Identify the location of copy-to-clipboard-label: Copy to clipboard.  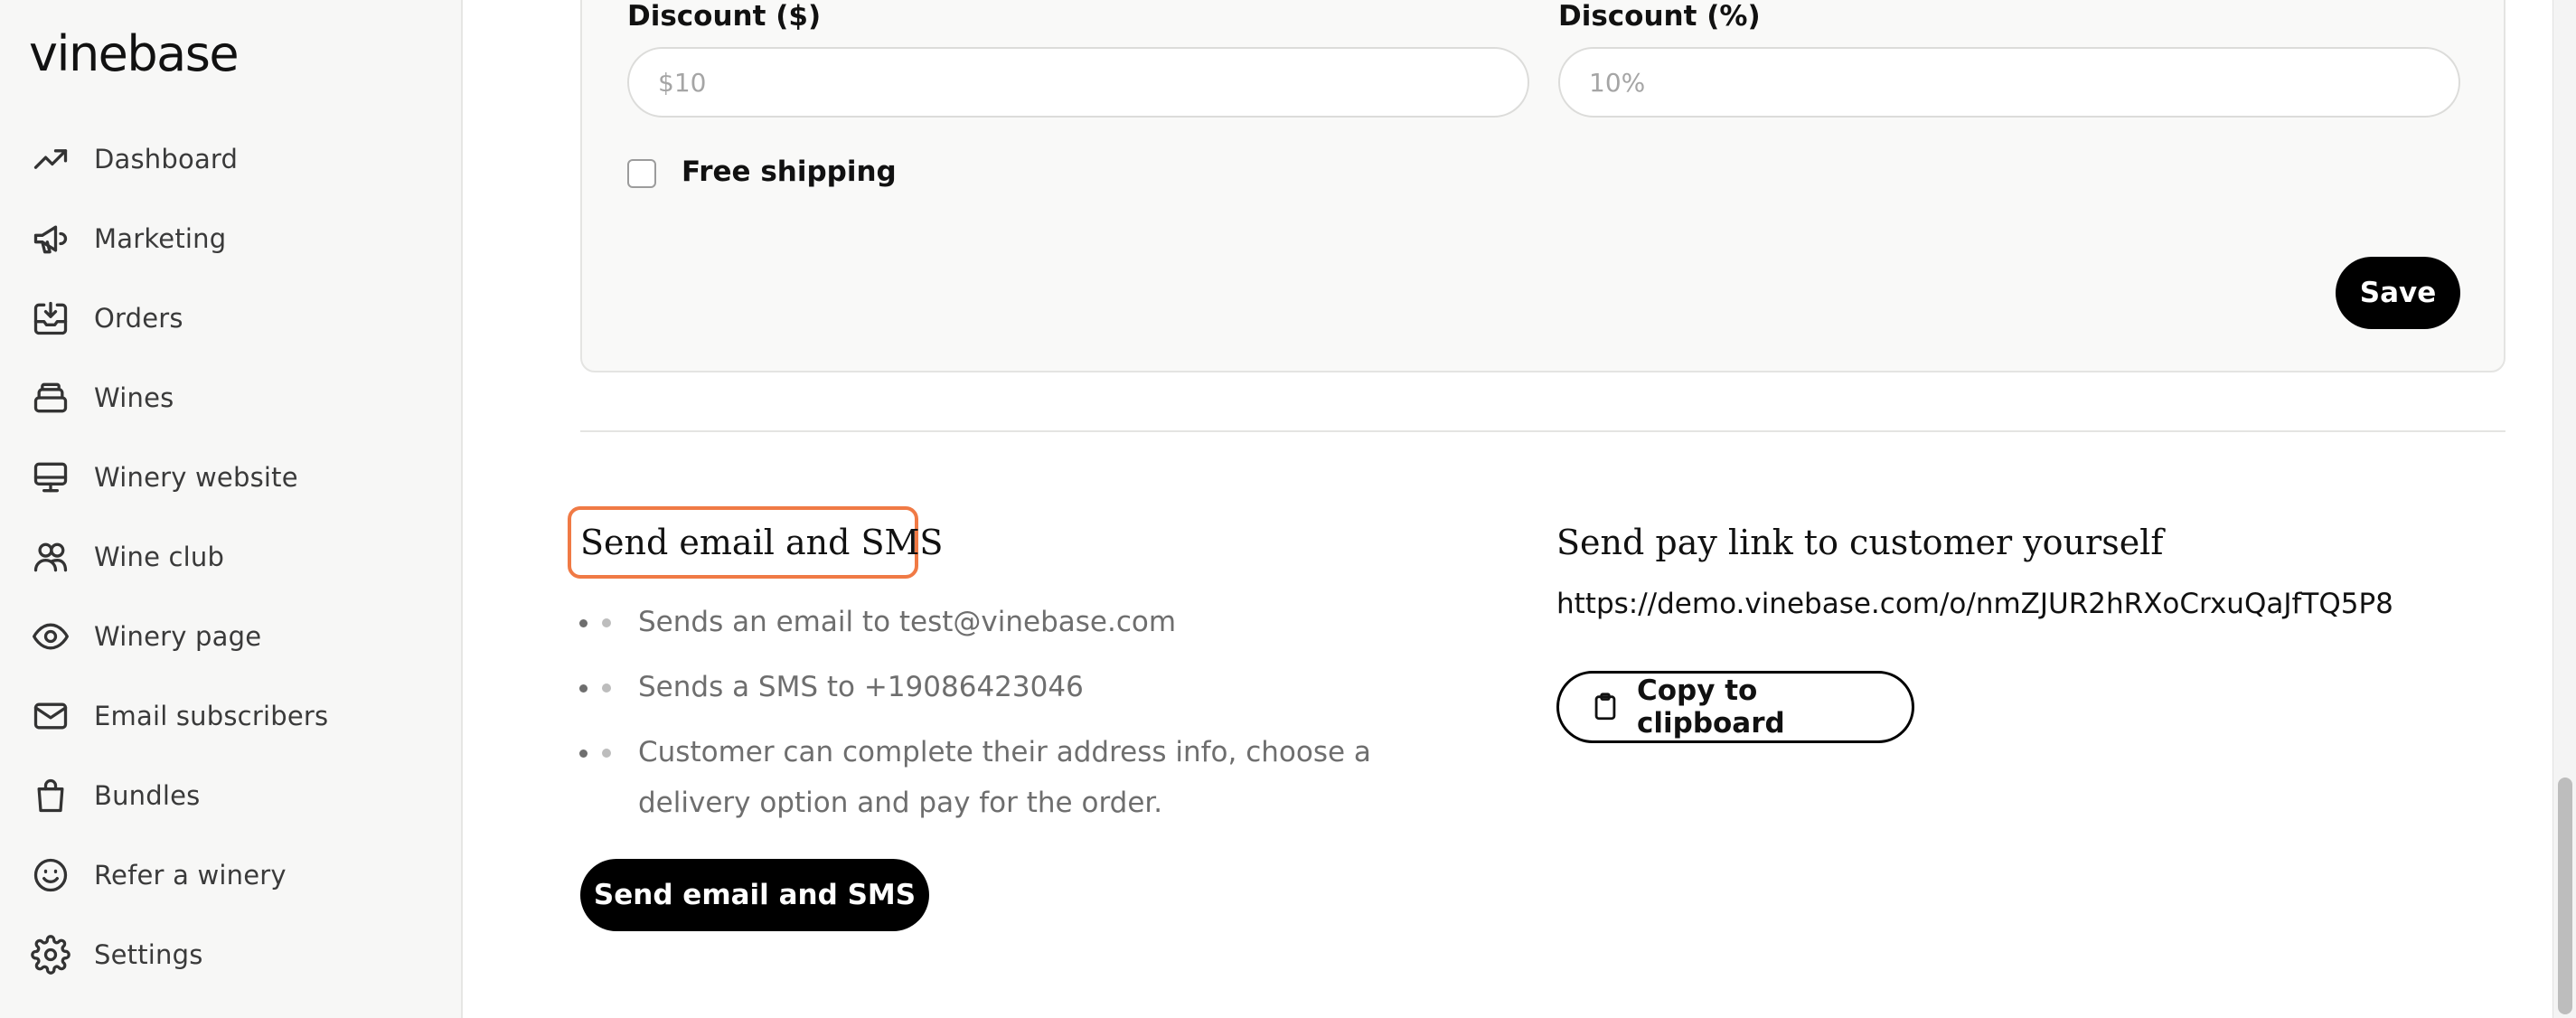
(1711, 707).